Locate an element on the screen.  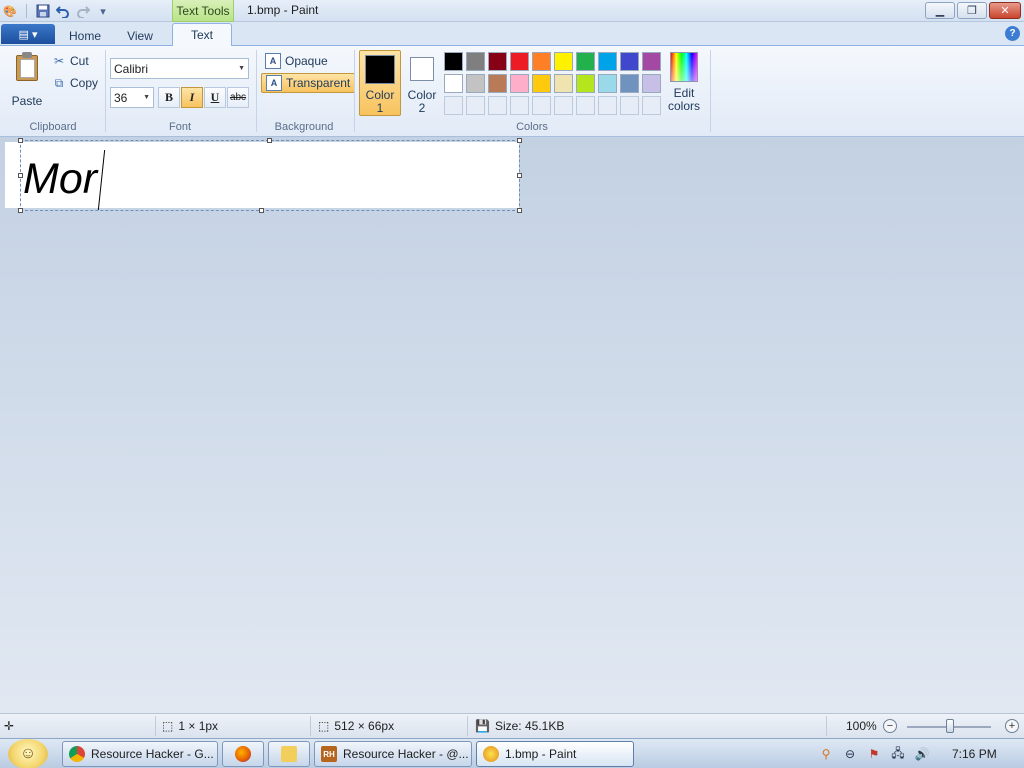
transparent-button: A Transparent is located at coordinates (308, 83).